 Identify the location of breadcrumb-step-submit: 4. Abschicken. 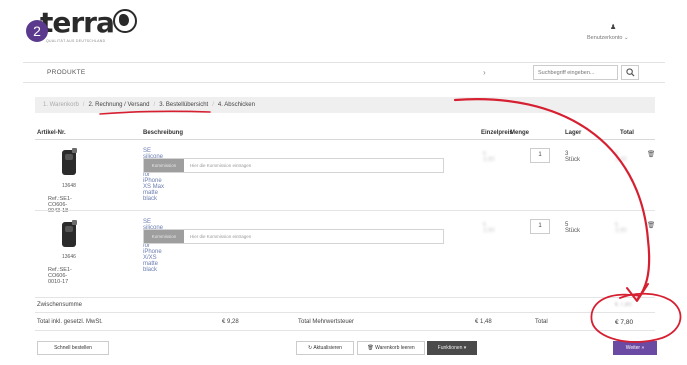
(236, 105).